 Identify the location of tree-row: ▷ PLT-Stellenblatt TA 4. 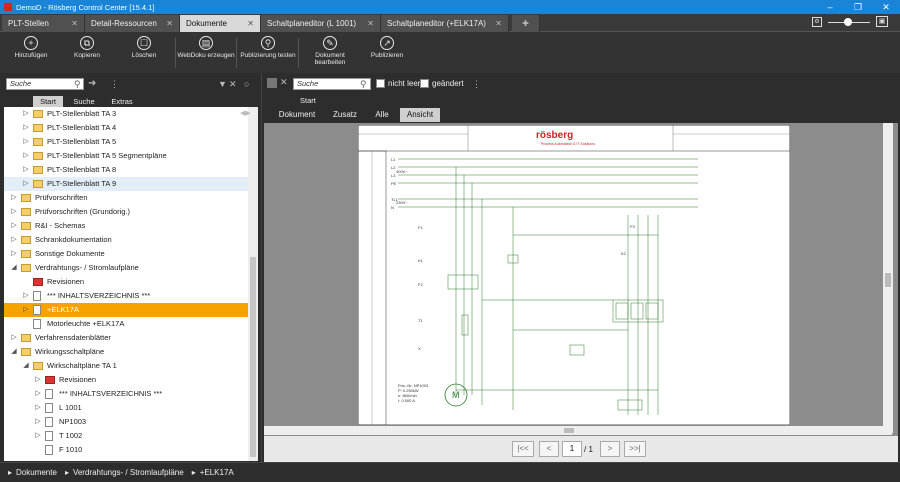
(126, 128).